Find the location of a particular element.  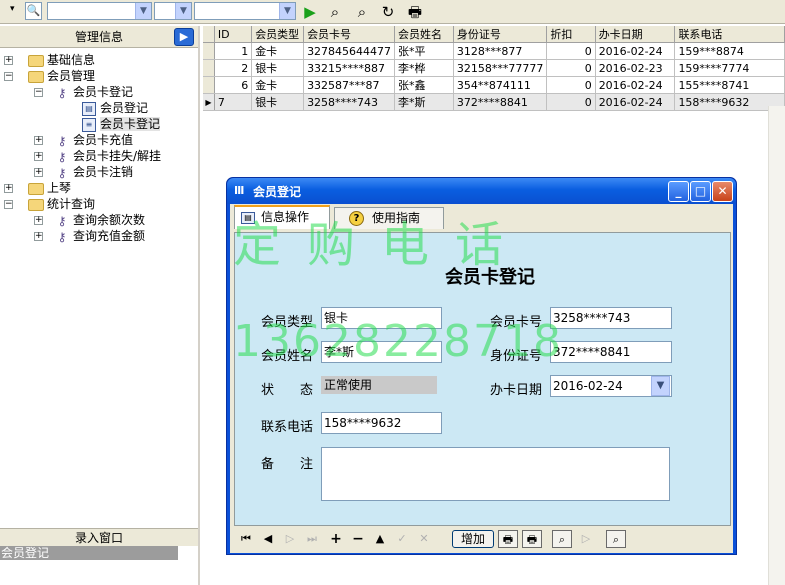

prior-record-icon: ◀ is located at coordinates (268, 539).